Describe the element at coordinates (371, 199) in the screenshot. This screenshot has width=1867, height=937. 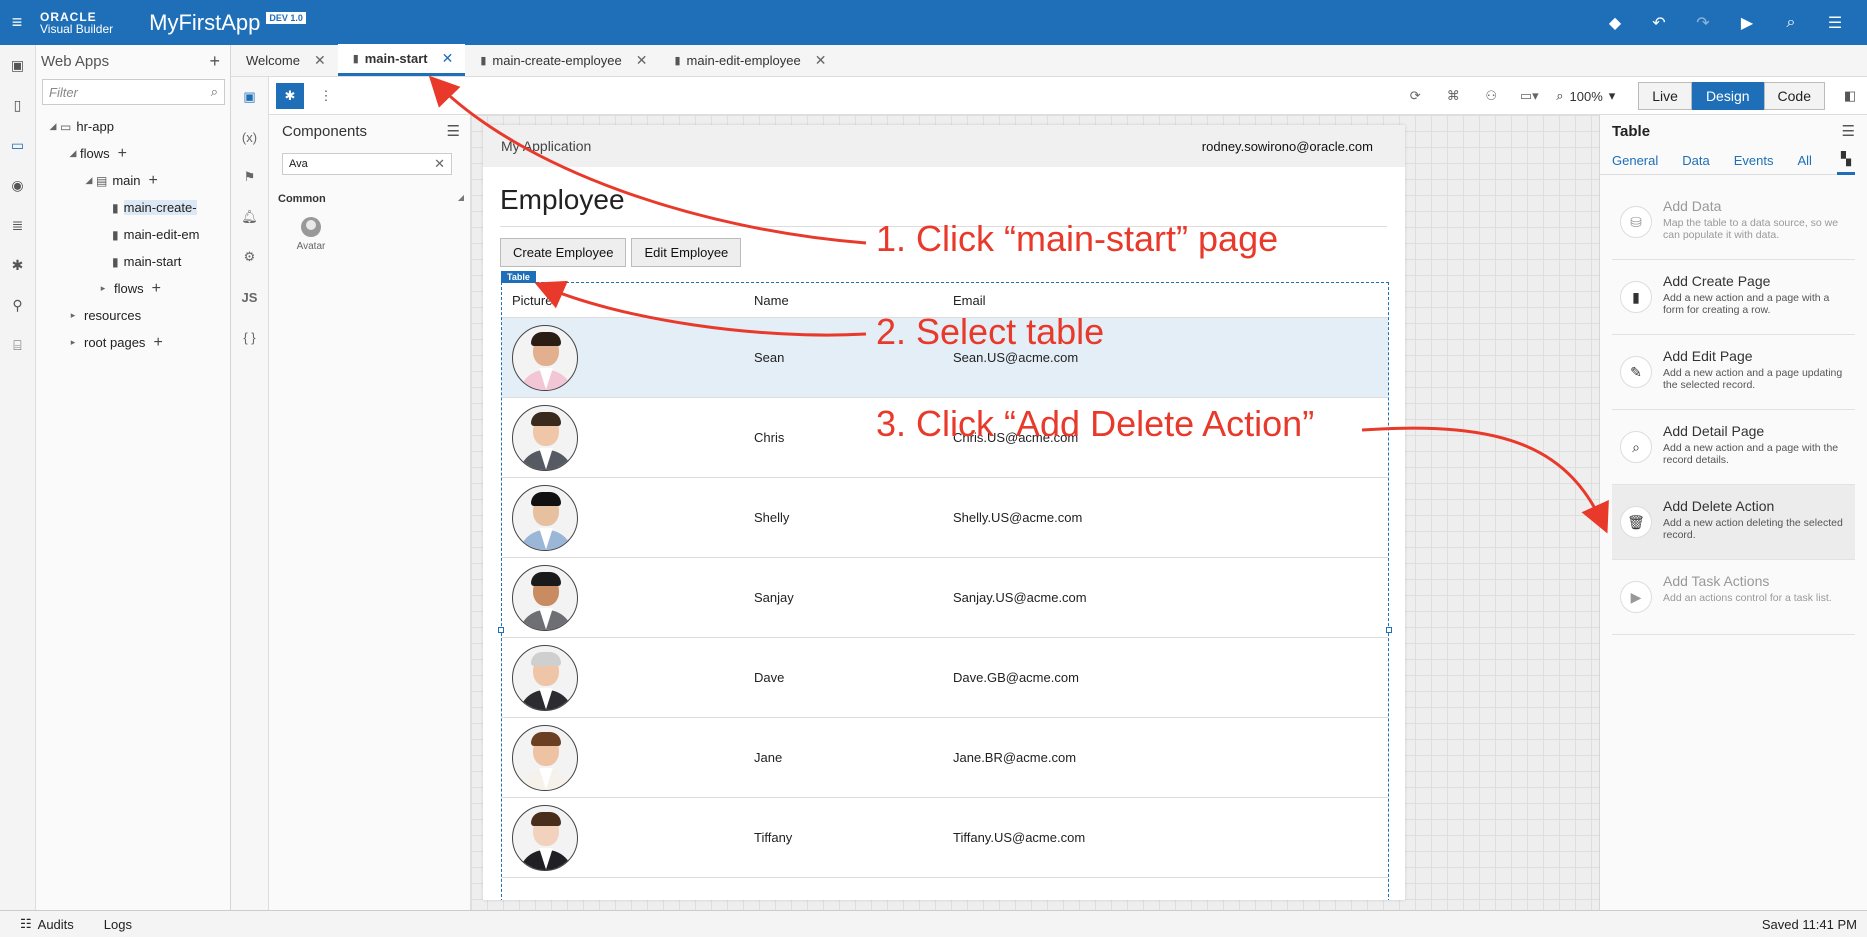
I see `category-header: Common ◢` at that location.